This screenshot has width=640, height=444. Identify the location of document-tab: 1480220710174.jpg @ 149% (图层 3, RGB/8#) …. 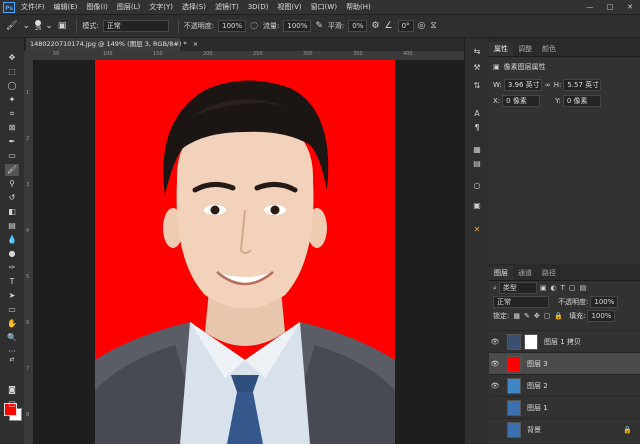
(112, 44).